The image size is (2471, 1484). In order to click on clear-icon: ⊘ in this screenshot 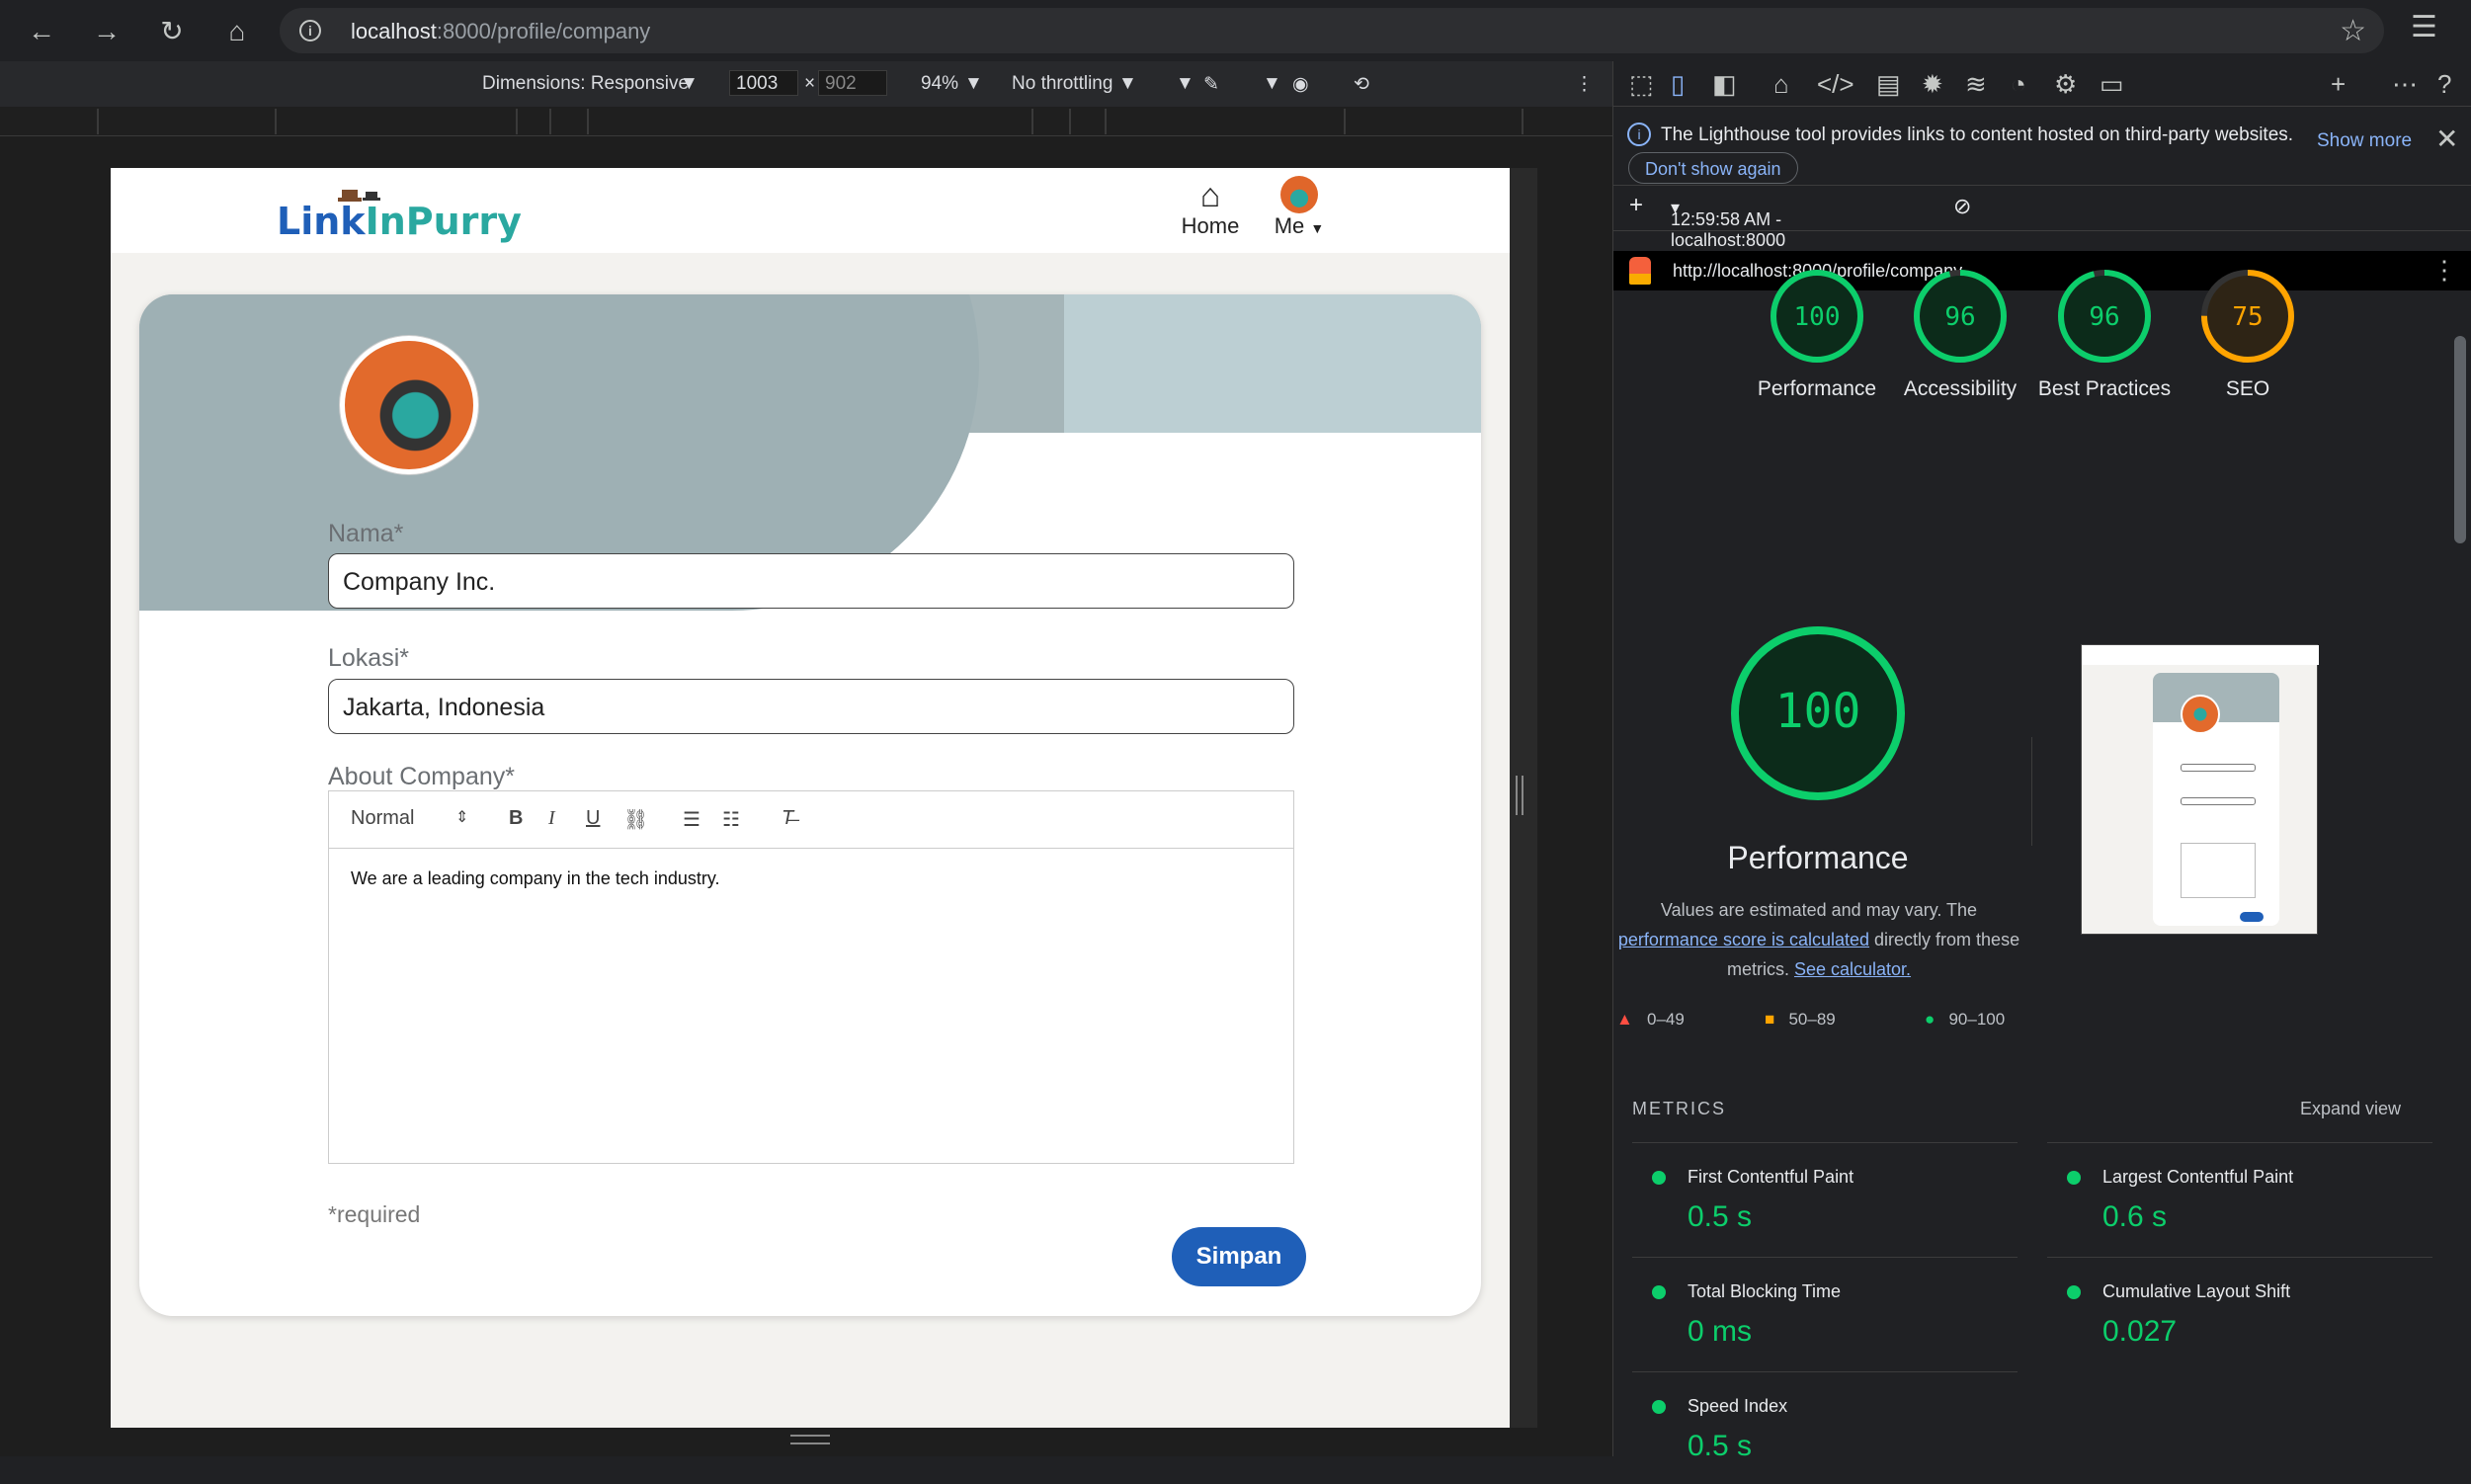, I will do `click(1962, 206)`.